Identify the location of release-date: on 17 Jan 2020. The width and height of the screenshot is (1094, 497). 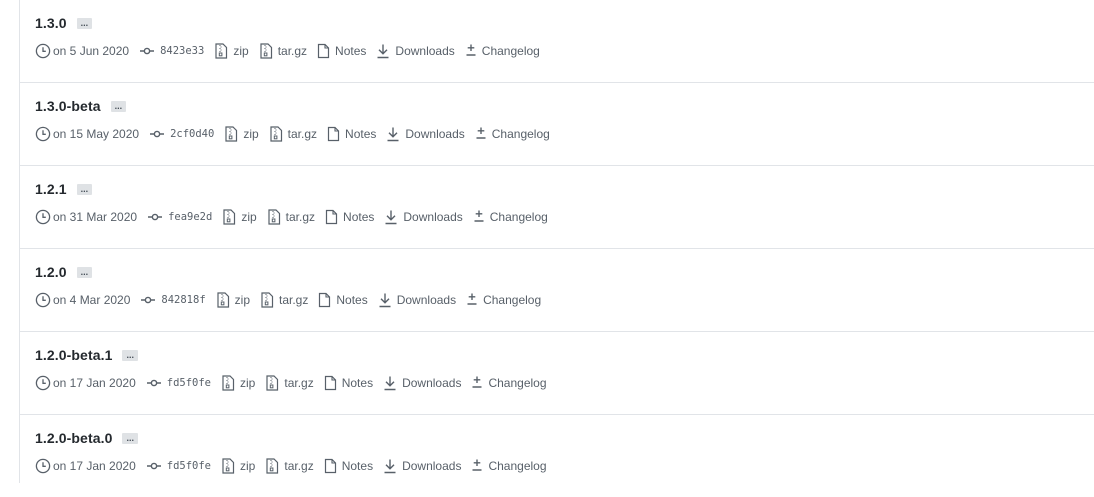
(85, 466).